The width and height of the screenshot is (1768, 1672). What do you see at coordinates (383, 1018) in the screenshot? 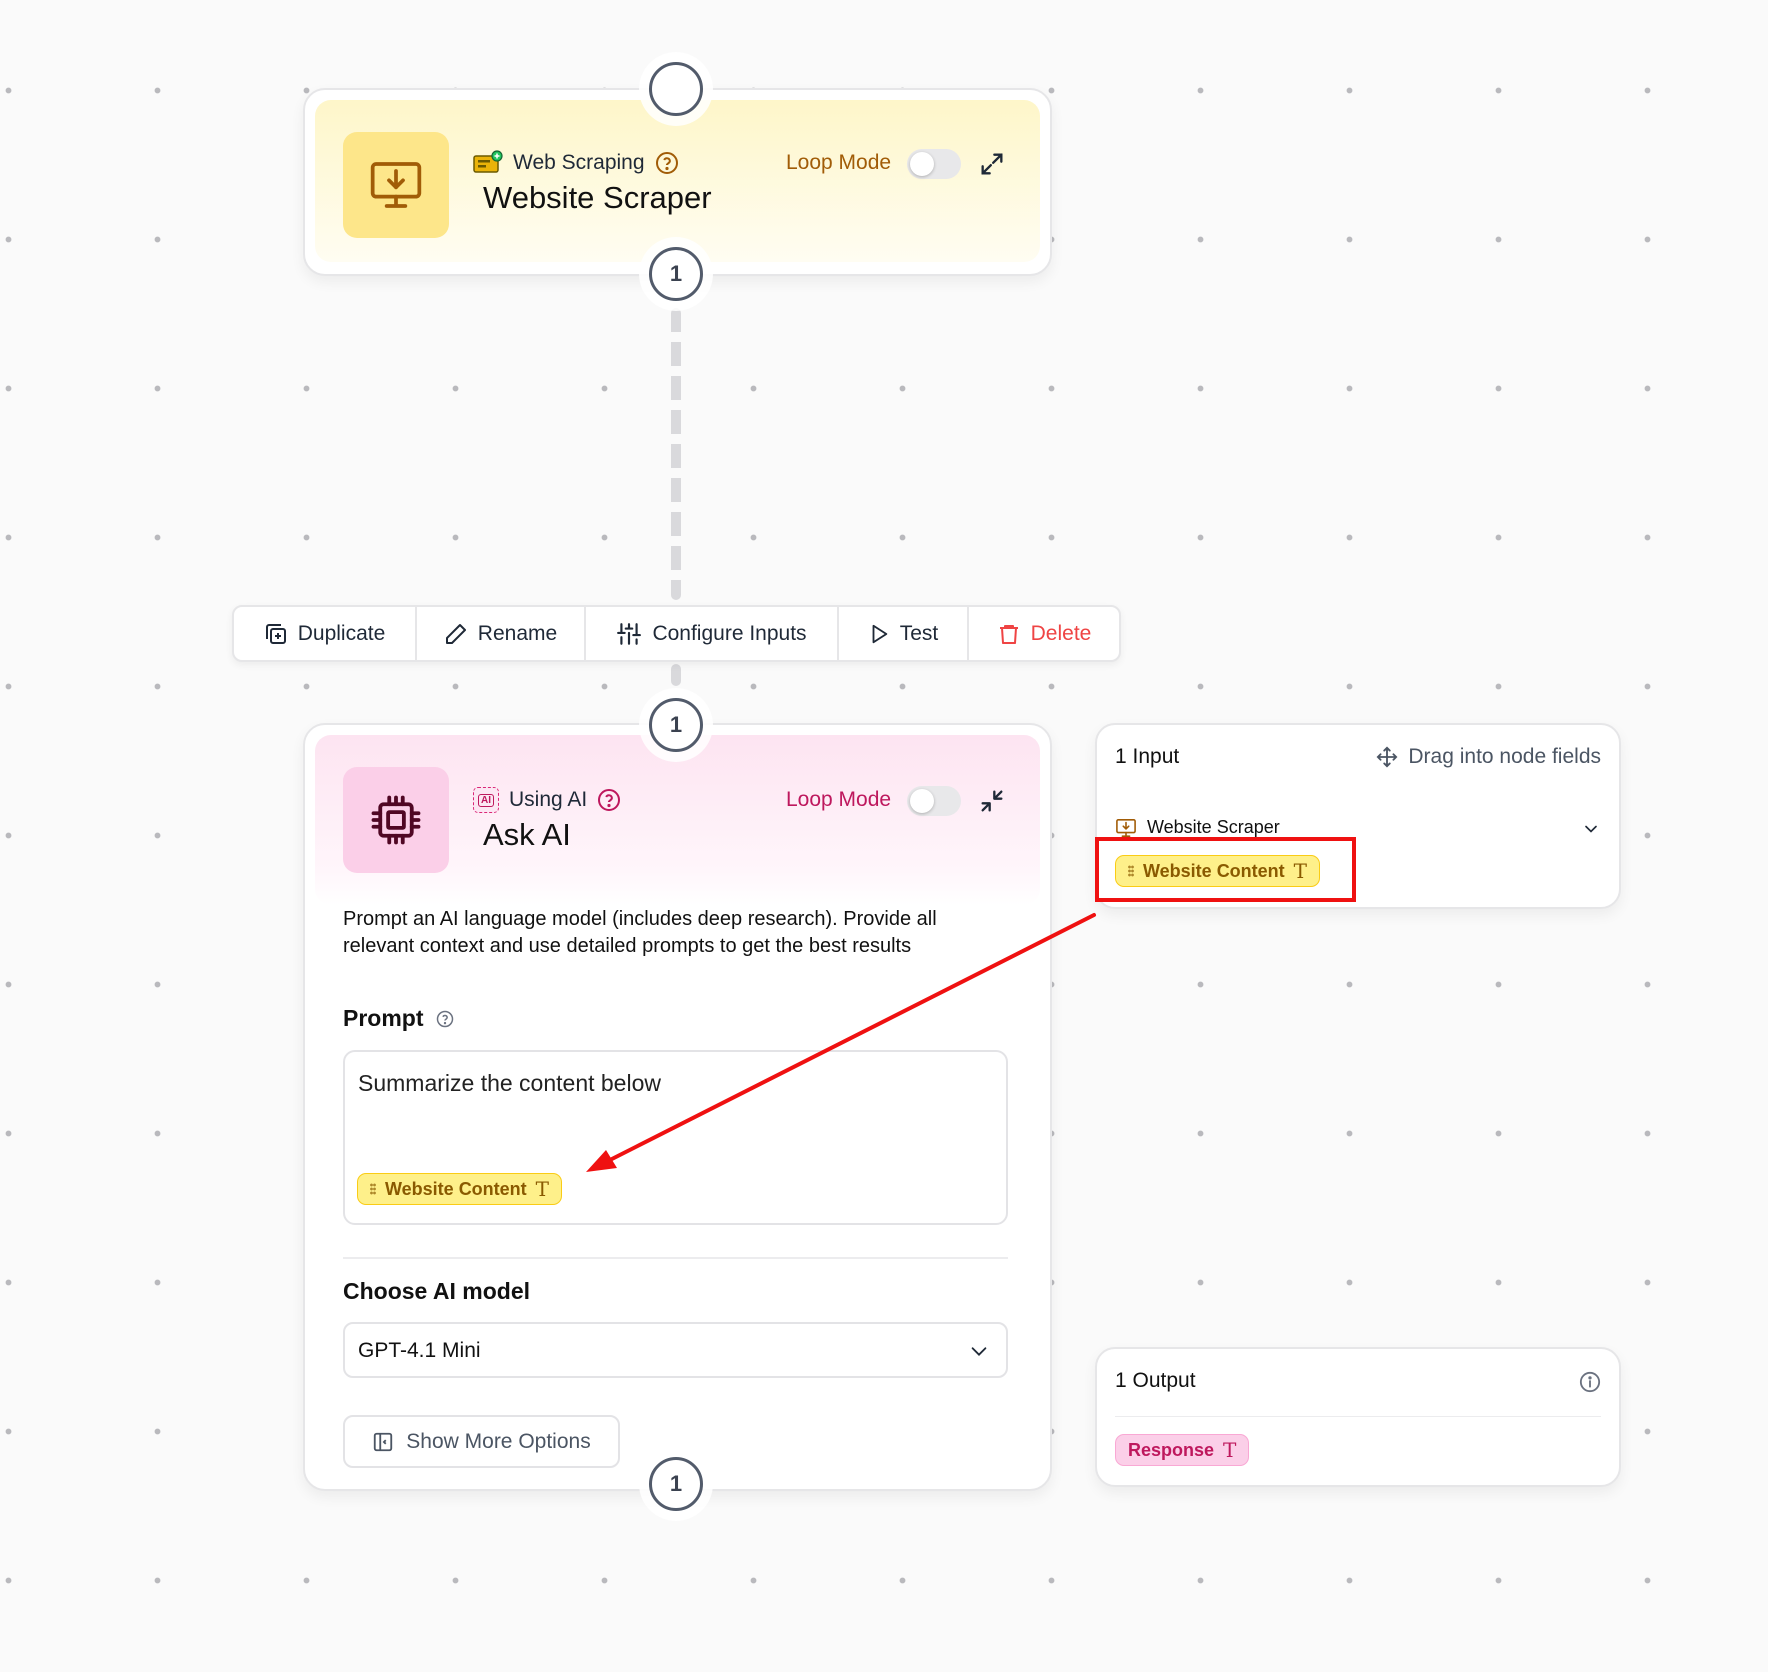
I see `prompt-label: Prompt` at bounding box center [383, 1018].